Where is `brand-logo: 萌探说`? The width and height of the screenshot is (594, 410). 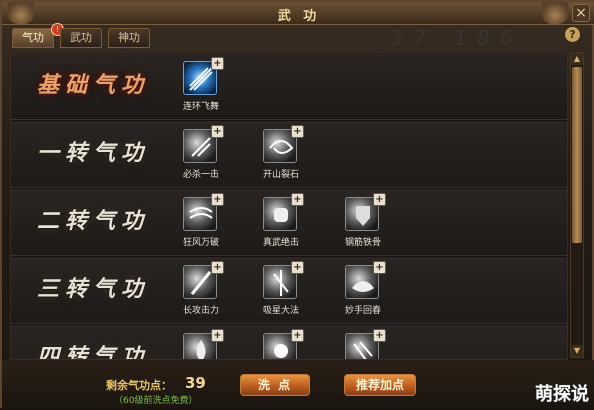
brand-logo: 萌探说 is located at coordinates (561, 393).